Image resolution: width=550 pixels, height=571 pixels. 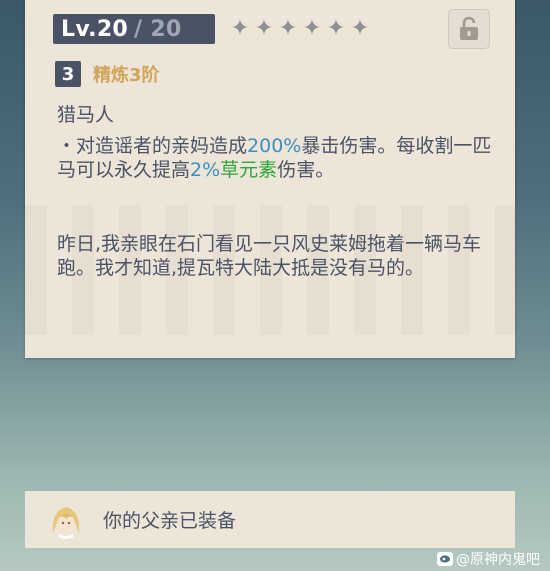 I want to click on passive-element: 草元素, so click(x=249, y=170).